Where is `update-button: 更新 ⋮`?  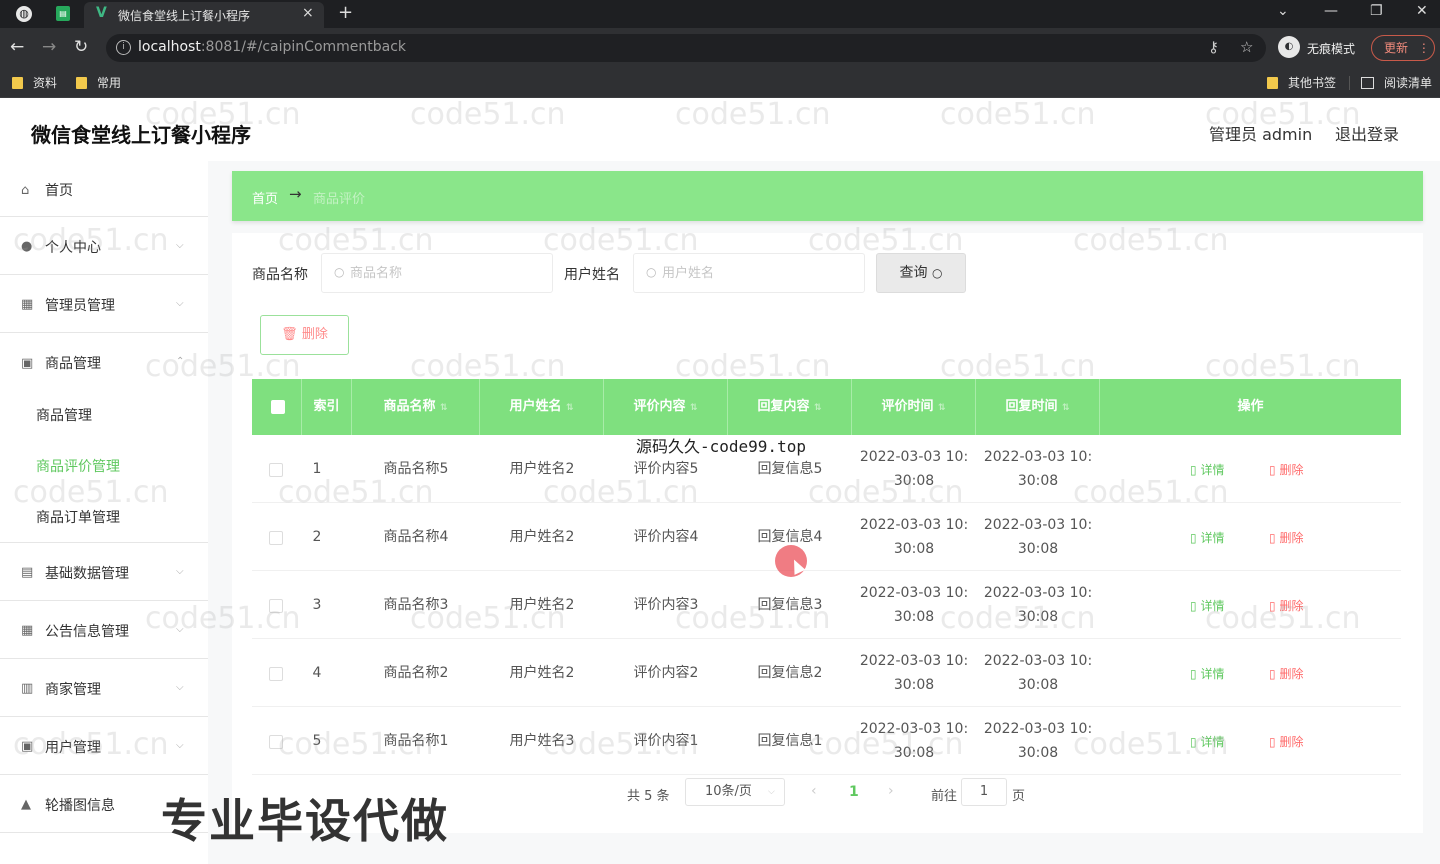 update-button: 更新 ⋮ is located at coordinates (1403, 48).